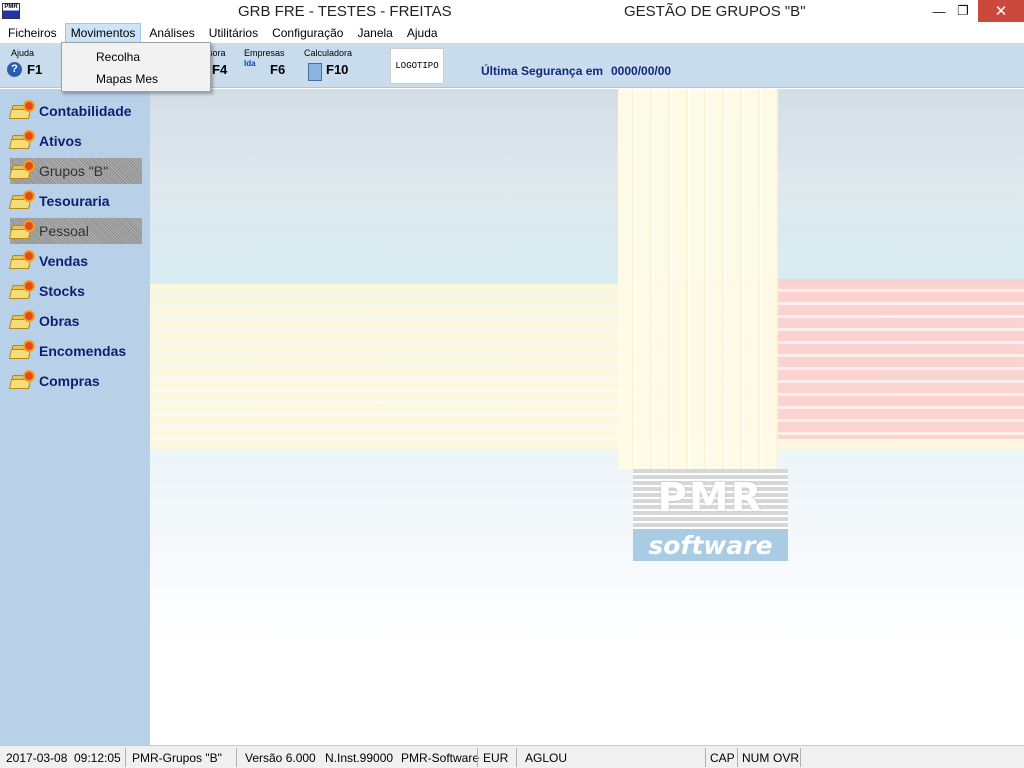  Describe the element at coordinates (786, 758) in the screenshot. I see `status-ovr: OVR` at that location.